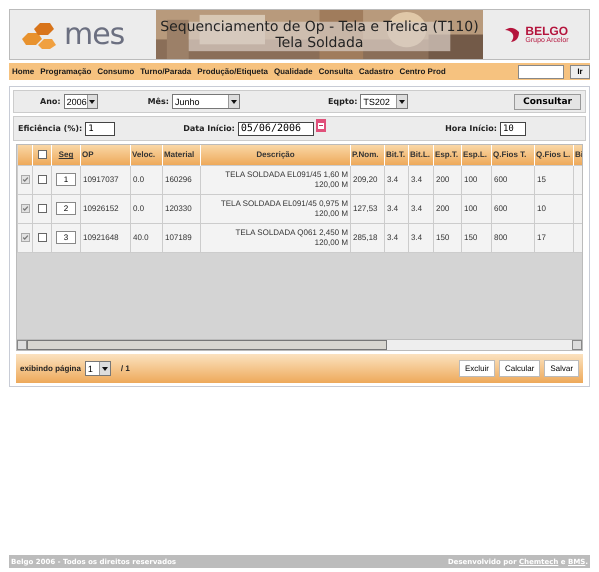 The width and height of the screenshot is (599, 572). What do you see at coordinates (365, 155) in the screenshot?
I see `column-header: P.Nom.` at bounding box center [365, 155].